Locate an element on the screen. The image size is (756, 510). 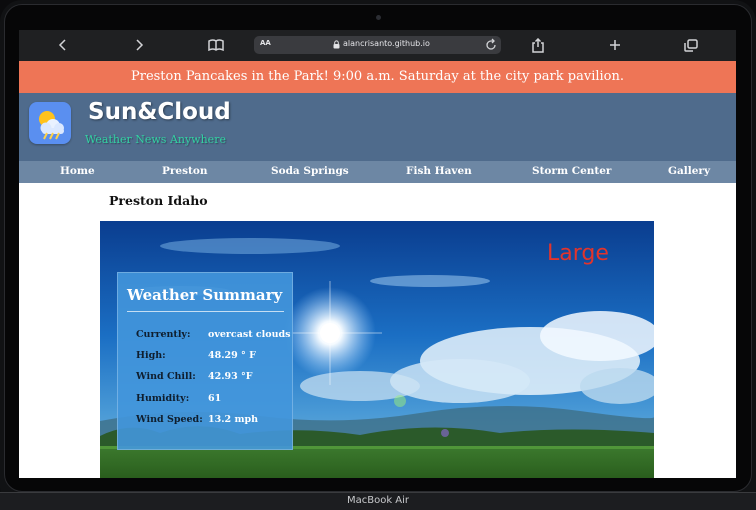
weather-logo-icon is located at coordinates (50, 123).